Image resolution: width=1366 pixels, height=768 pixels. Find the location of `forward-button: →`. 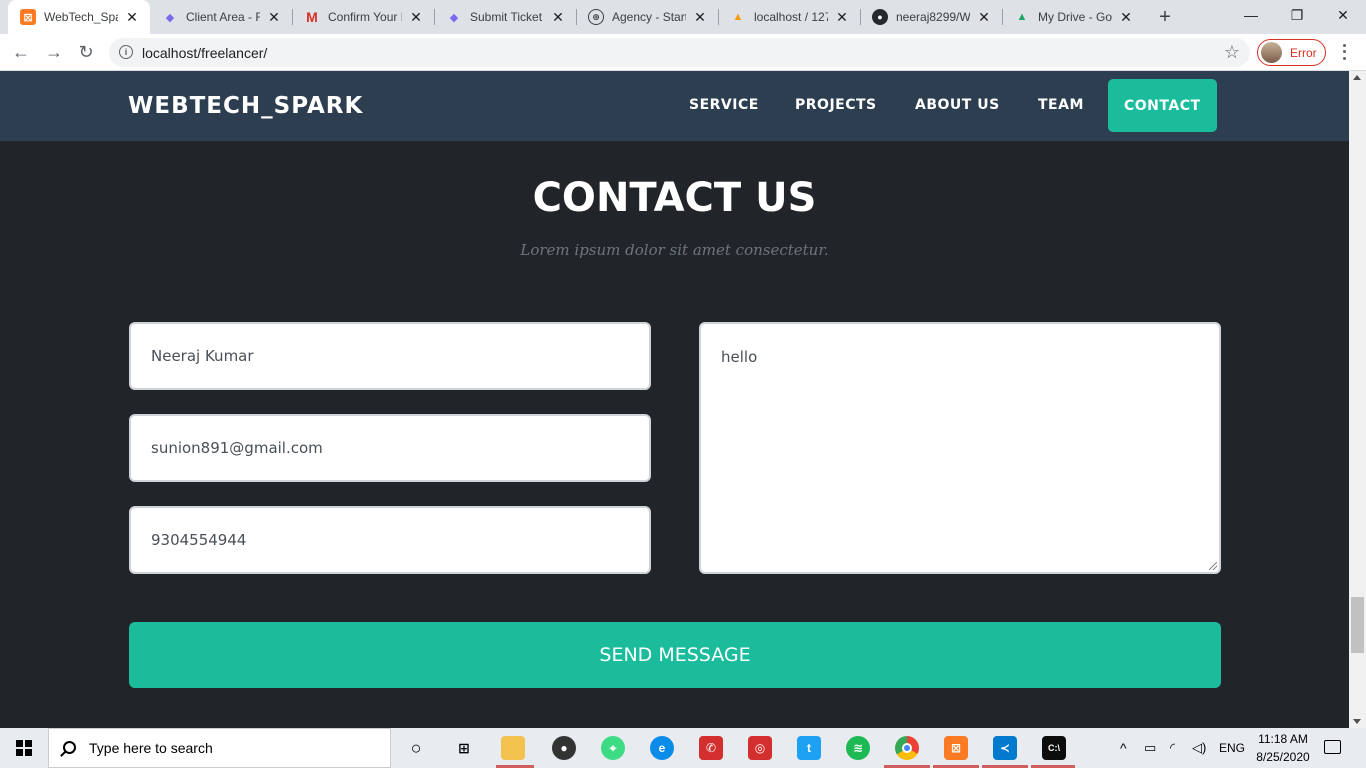

forward-button: → is located at coordinates (54, 52).